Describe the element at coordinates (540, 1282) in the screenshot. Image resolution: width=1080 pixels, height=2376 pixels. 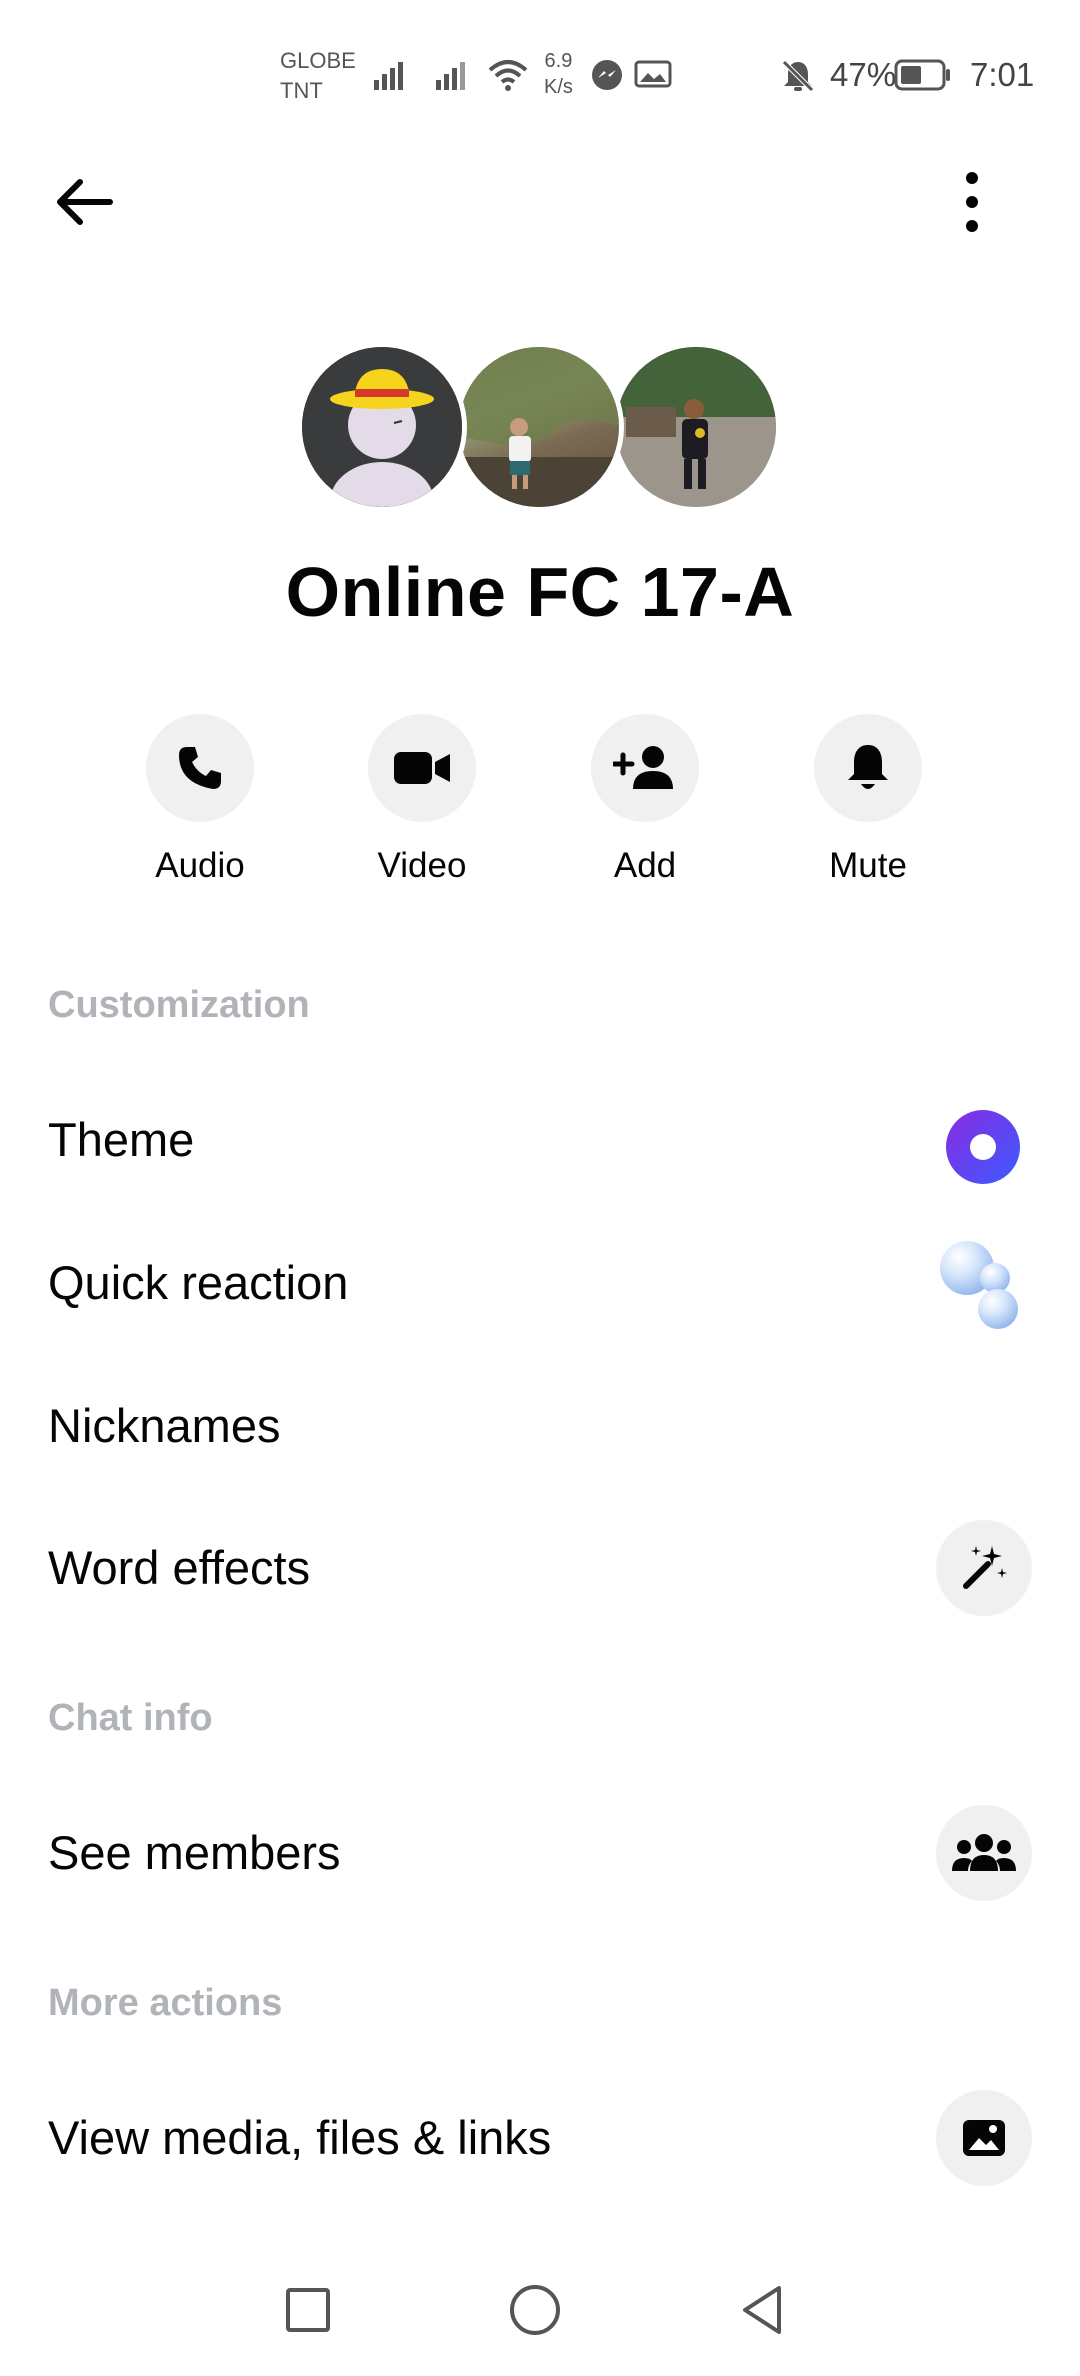
I see `quick-reaction-row: Quick reaction` at that location.